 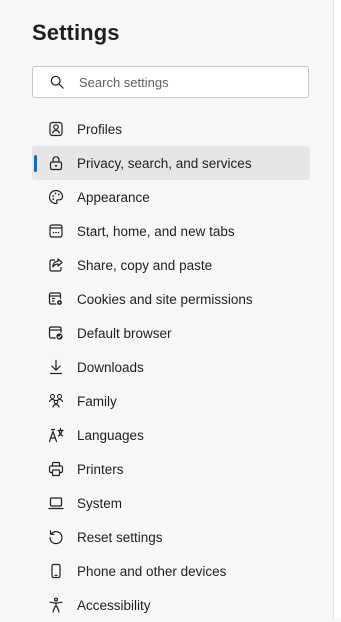 What do you see at coordinates (100, 129) in the screenshot?
I see `sidebar-item-label: Profiles` at bounding box center [100, 129].